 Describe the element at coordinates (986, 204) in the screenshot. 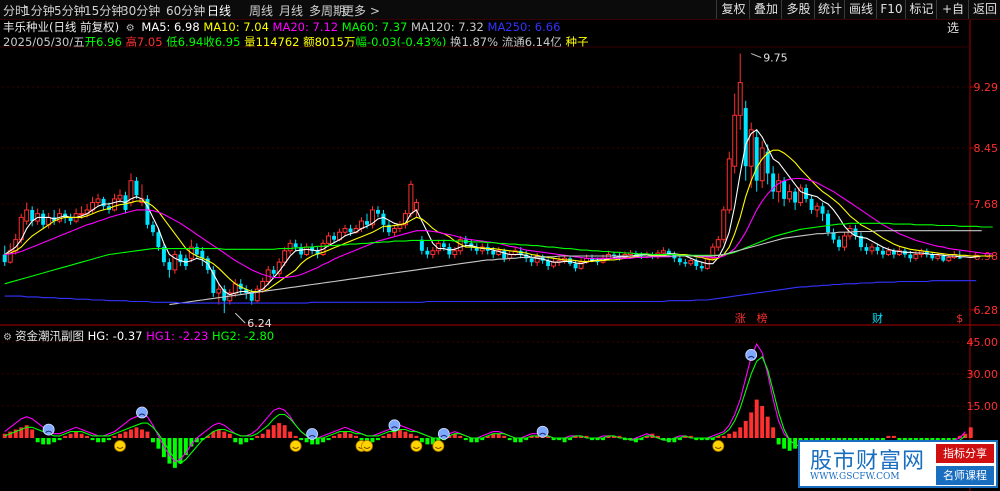

I see `price-axis-label-2: 7.68` at that location.